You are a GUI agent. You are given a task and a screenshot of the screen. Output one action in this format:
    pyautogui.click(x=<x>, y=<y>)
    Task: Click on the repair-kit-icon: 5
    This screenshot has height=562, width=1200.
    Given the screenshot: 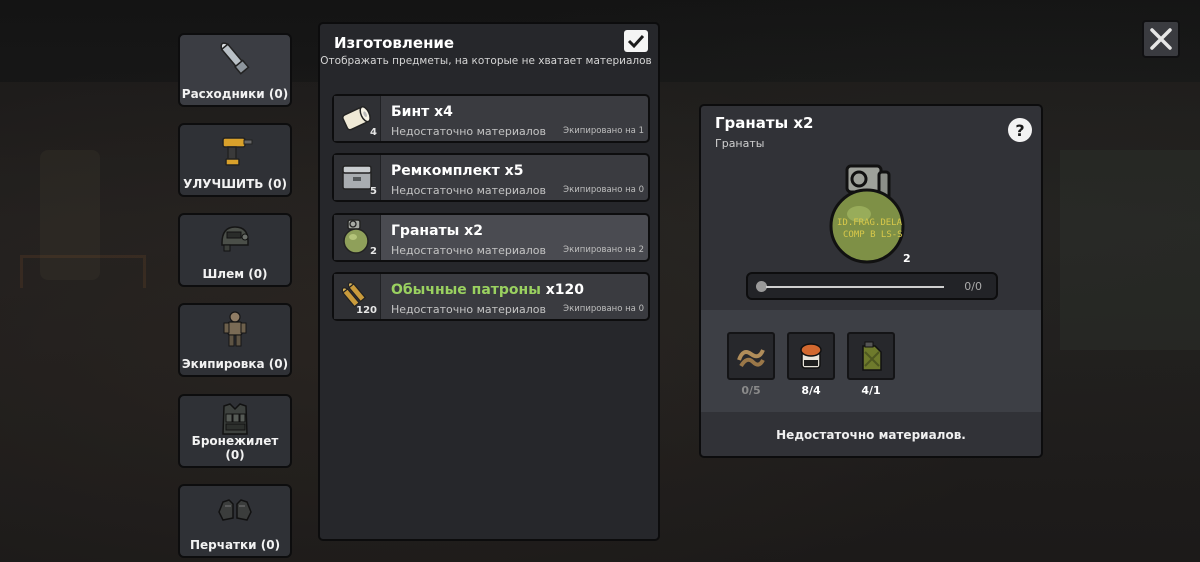 What is the action you would take?
    pyautogui.click(x=357, y=177)
    